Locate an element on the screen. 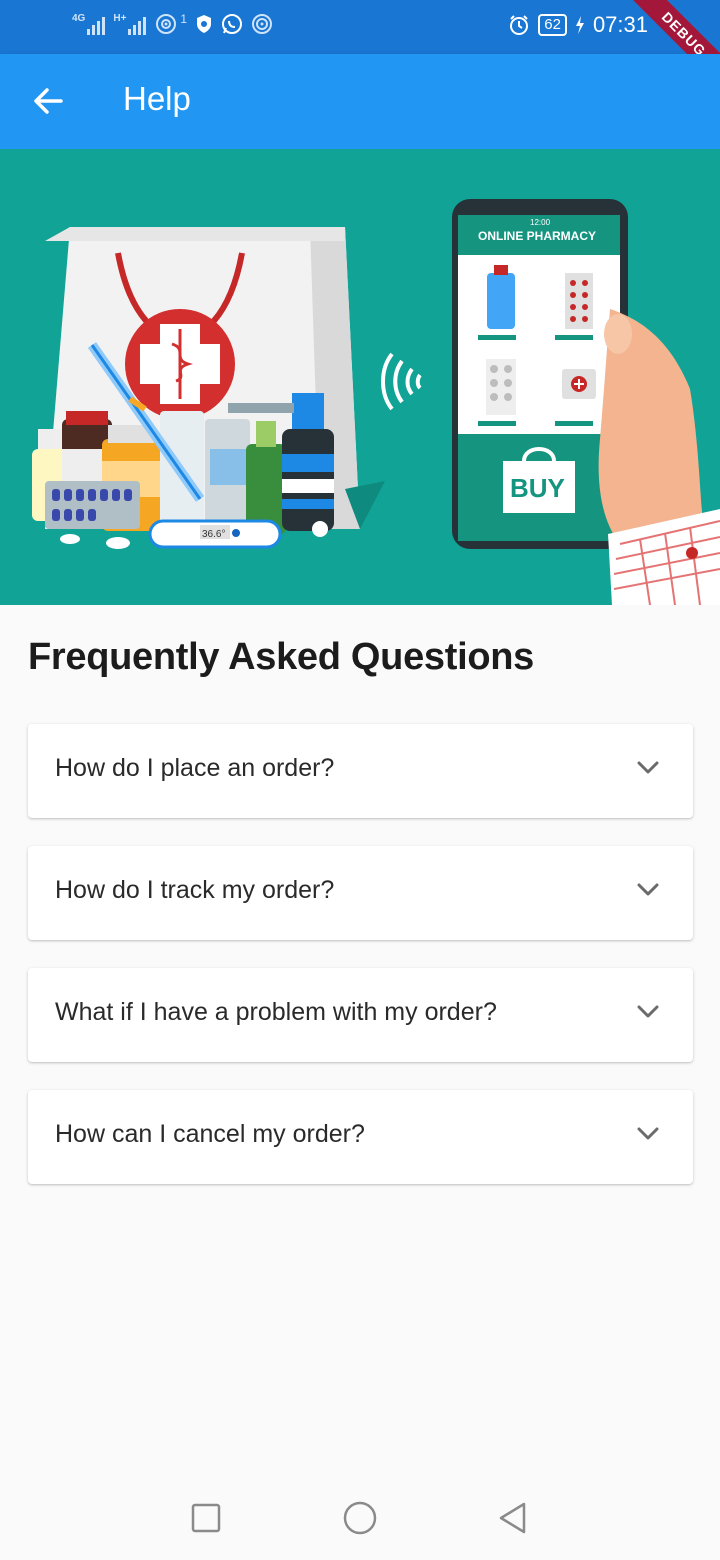  shield-icon is located at coordinates (204, 24).